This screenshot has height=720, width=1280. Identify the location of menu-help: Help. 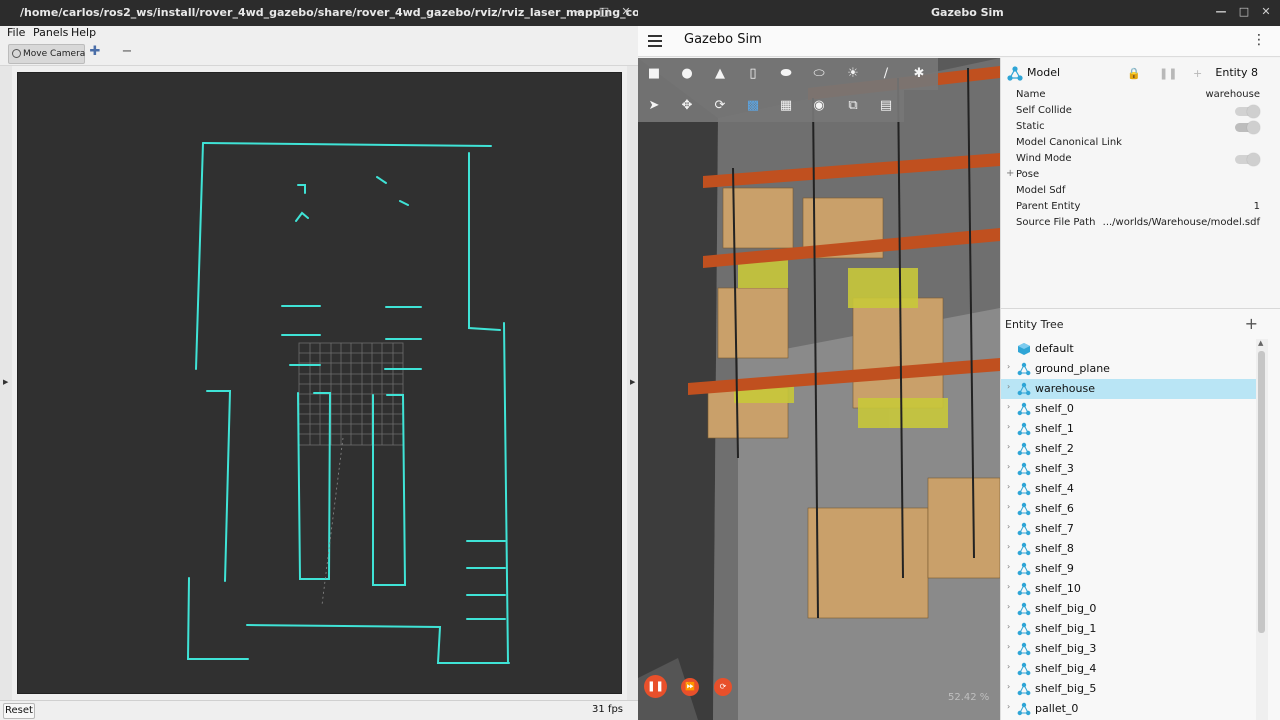
(83, 32).